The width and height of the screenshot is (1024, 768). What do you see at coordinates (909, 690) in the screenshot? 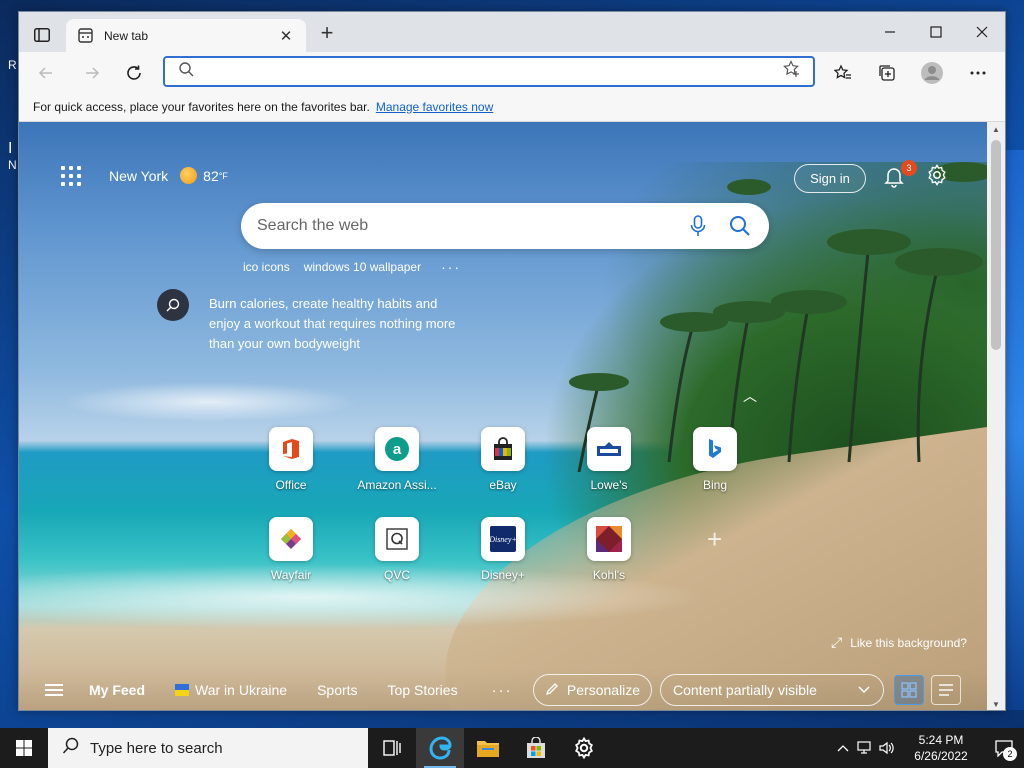
I see `grid-layout-icon` at bounding box center [909, 690].